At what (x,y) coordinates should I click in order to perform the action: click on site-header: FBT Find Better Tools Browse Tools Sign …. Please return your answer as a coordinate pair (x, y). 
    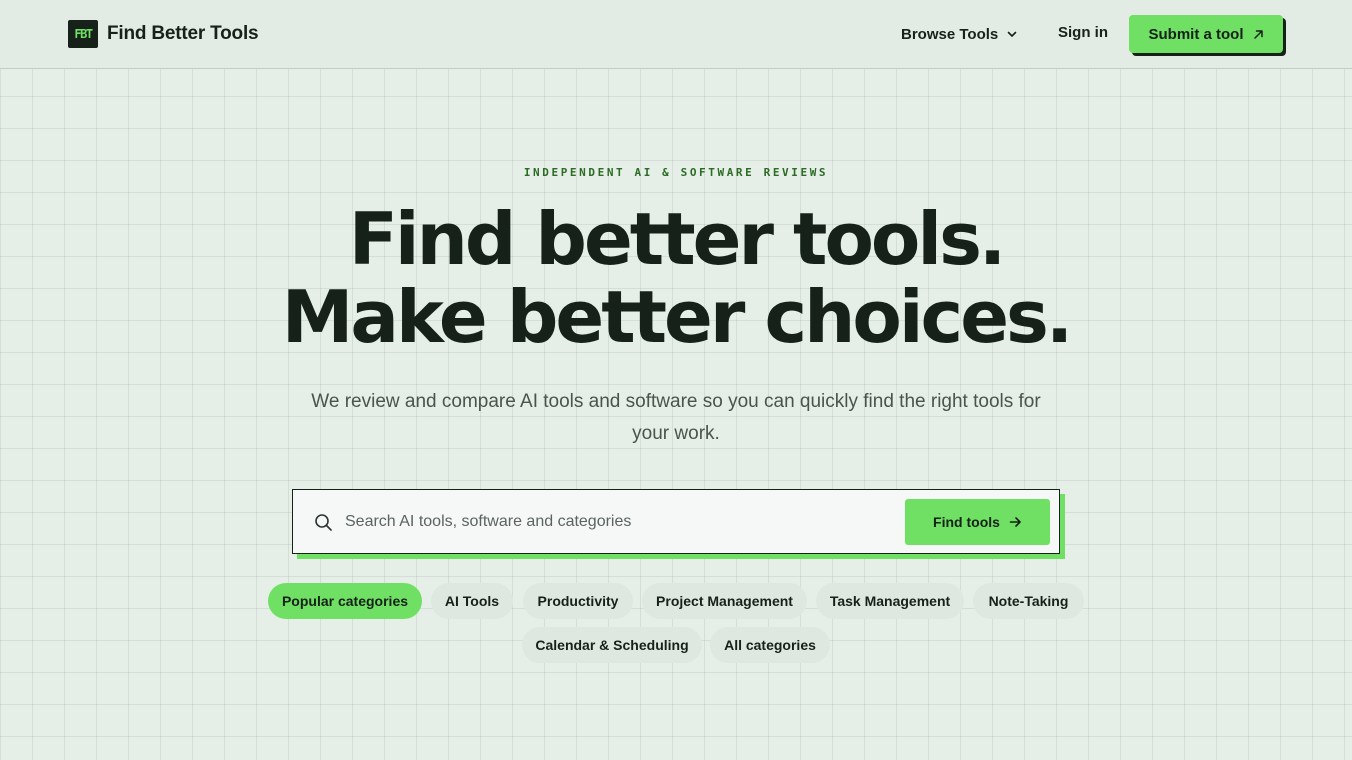
    Looking at the image, I should click on (676, 34).